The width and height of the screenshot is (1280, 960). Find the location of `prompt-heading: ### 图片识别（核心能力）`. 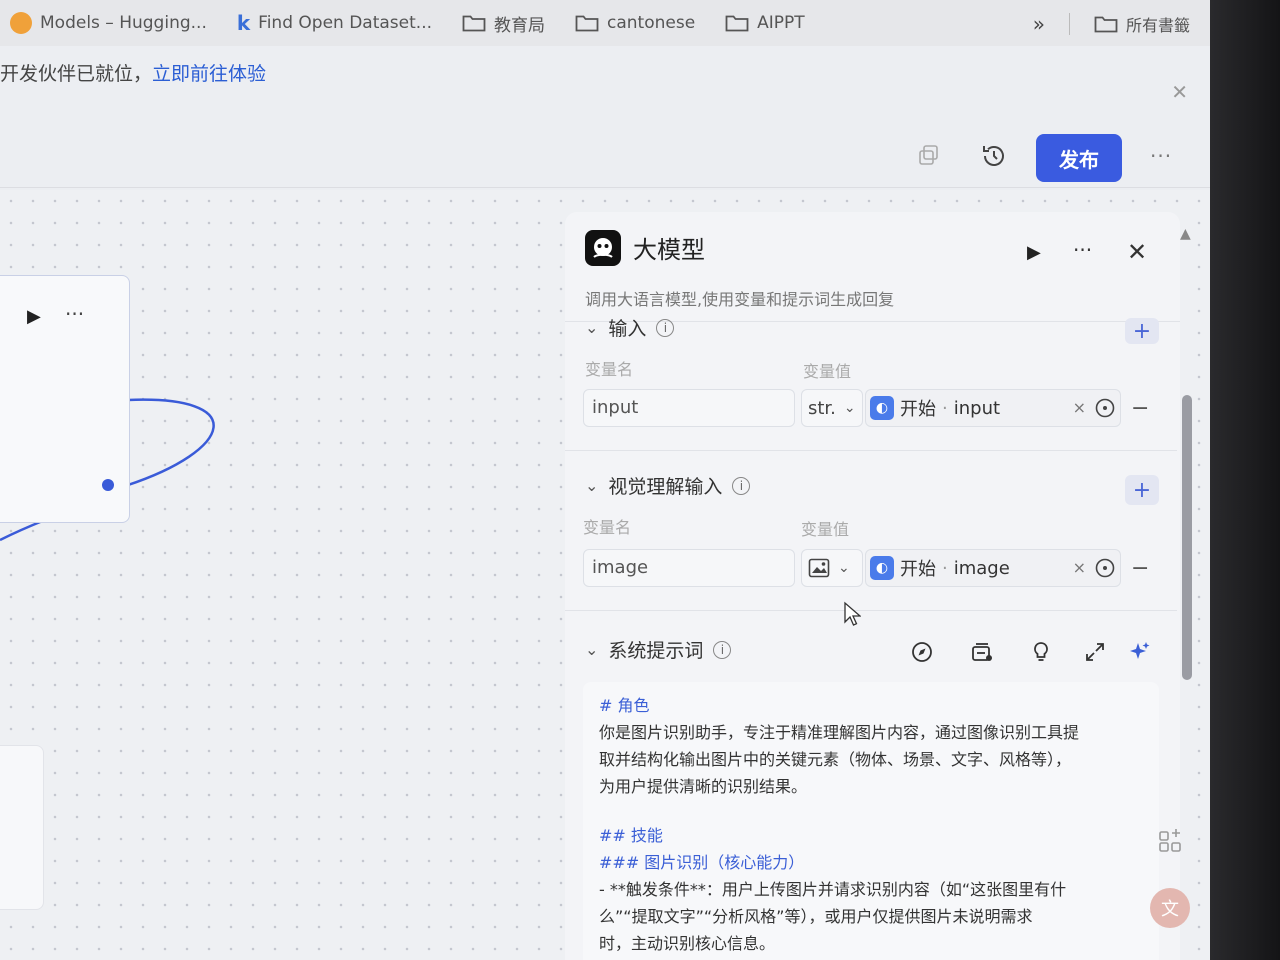

prompt-heading: ### 图片识别（核心能力） is located at coordinates (702, 862).